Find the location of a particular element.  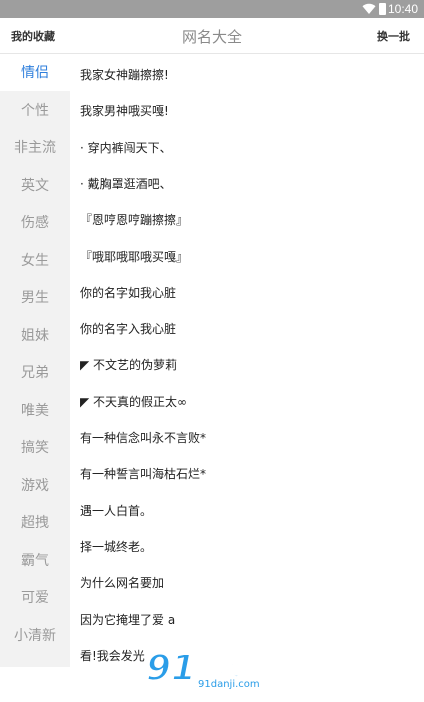

status-time: 10:40 is located at coordinates (402, 9).